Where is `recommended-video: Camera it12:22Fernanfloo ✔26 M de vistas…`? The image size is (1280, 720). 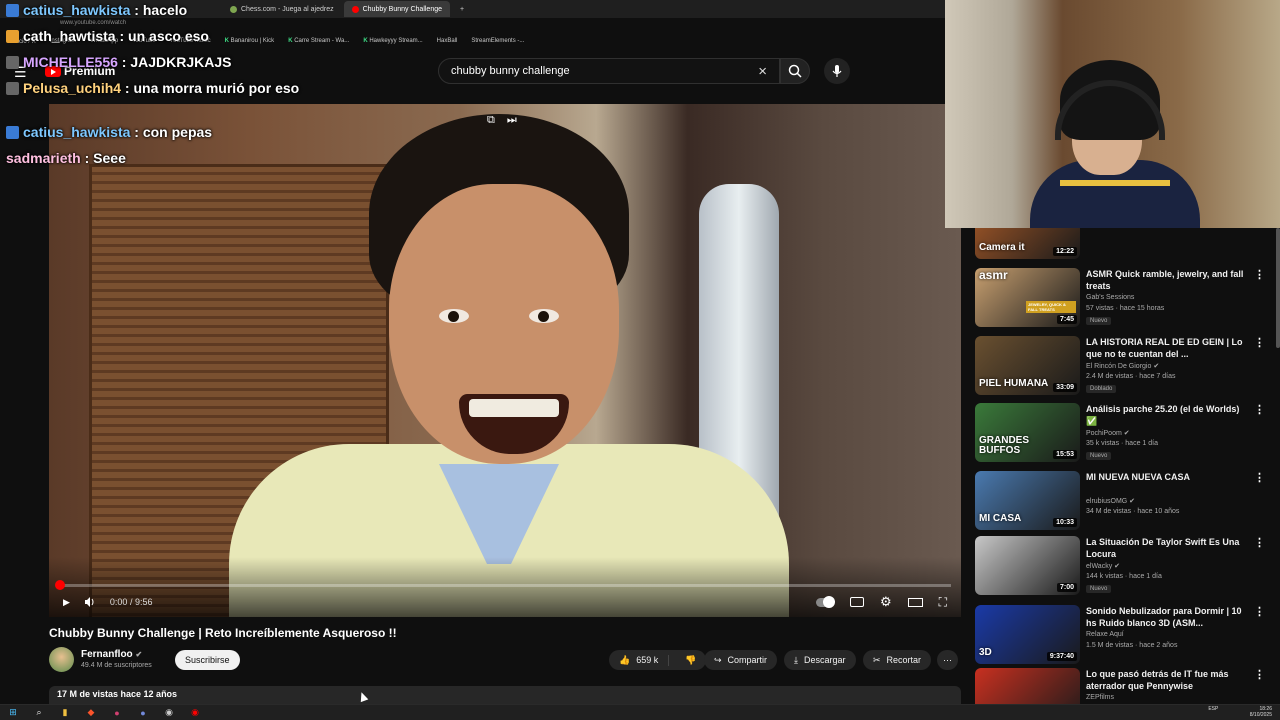
recommended-video: Camera it12:22Fernanfloo ✔26 M de vistas… is located at coordinates (1125, 245).